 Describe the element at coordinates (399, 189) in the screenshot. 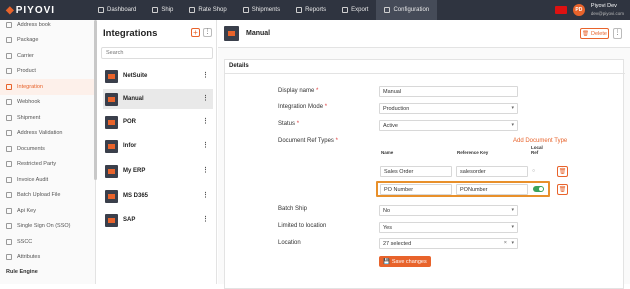

I see `field-value: PO Number` at that location.